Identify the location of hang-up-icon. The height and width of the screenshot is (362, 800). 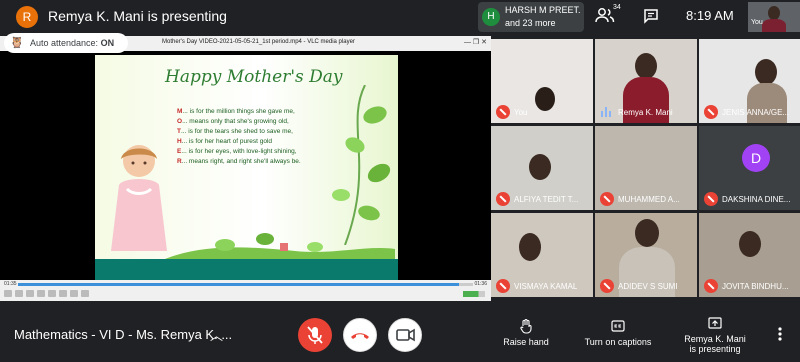
(360, 336).